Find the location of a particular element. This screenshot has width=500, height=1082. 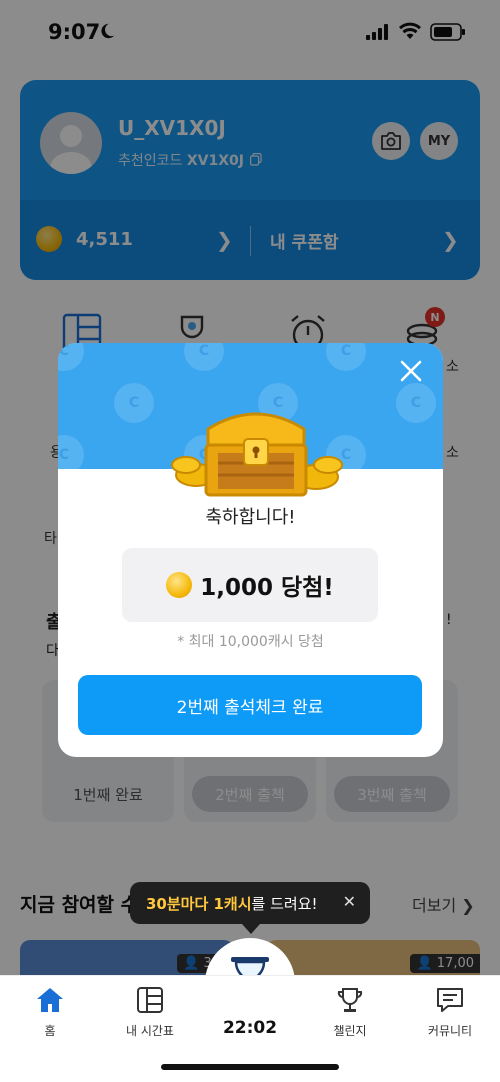

tab-community: 커뮤니티 is located at coordinates (450, 1012).